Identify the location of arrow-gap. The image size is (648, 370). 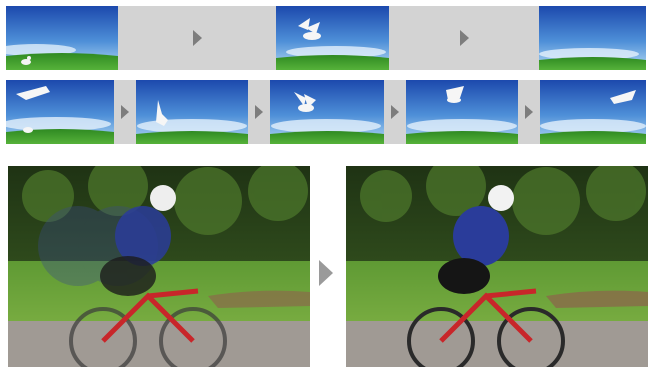
(326, 273).